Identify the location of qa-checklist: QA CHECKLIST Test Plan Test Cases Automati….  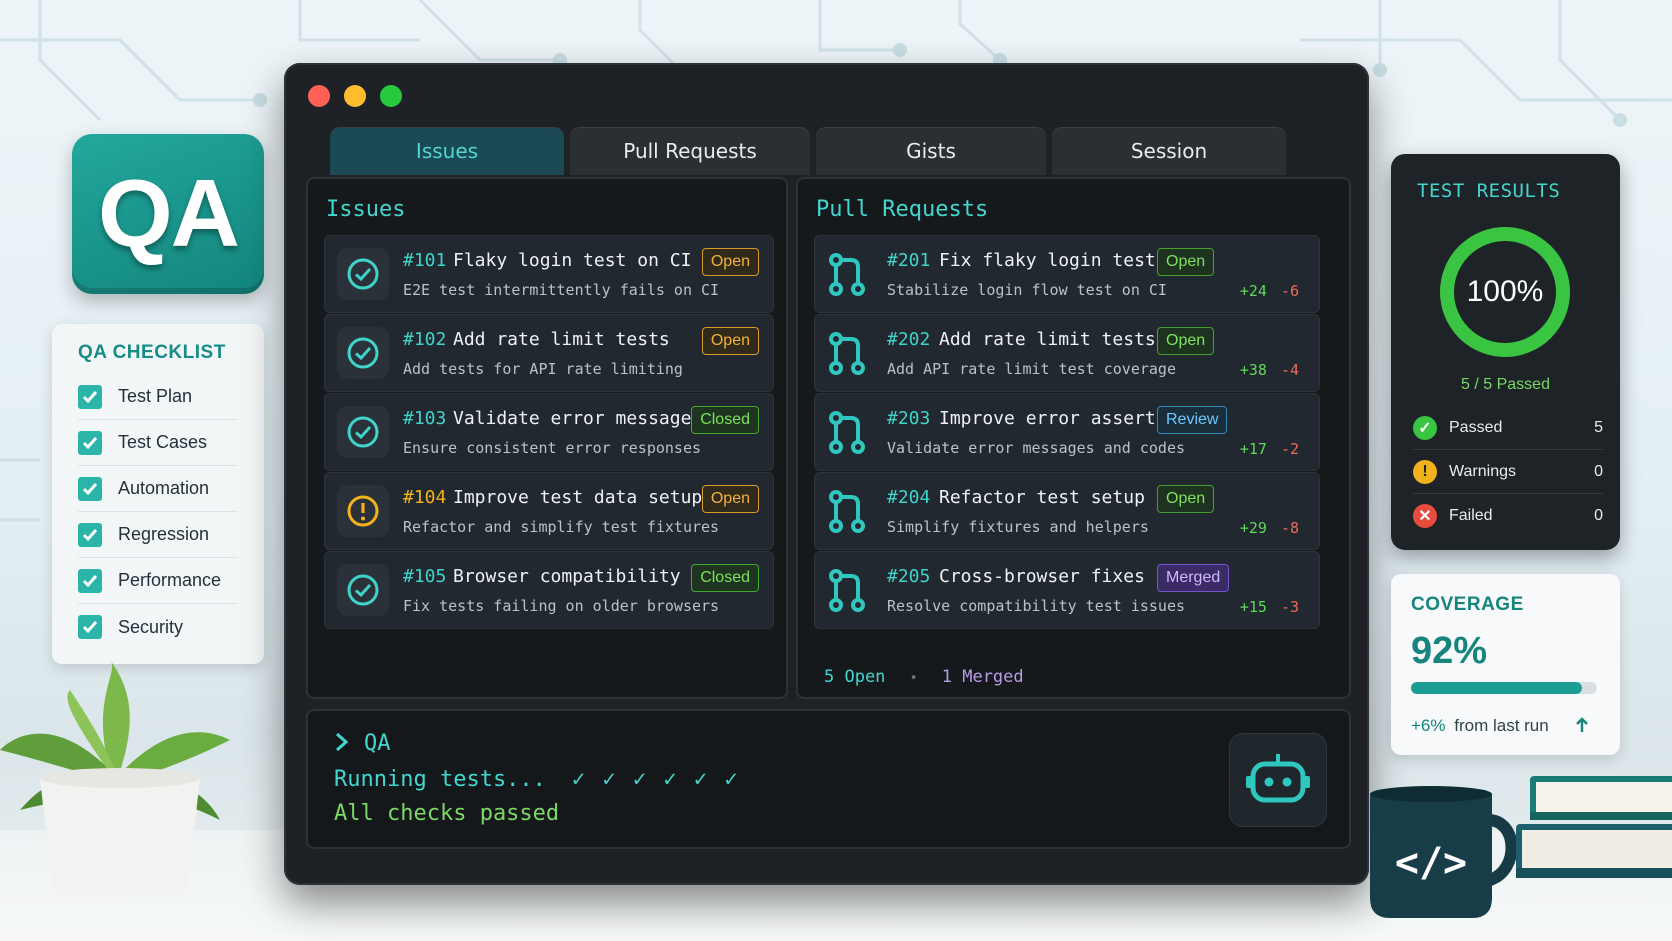
(158, 494).